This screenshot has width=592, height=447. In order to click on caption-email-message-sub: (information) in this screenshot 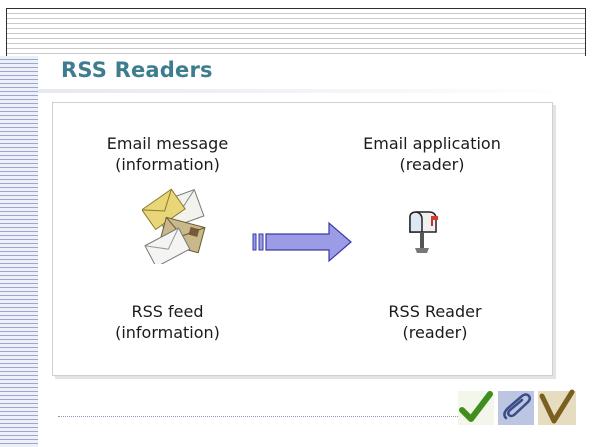, I will do `click(167, 164)`.